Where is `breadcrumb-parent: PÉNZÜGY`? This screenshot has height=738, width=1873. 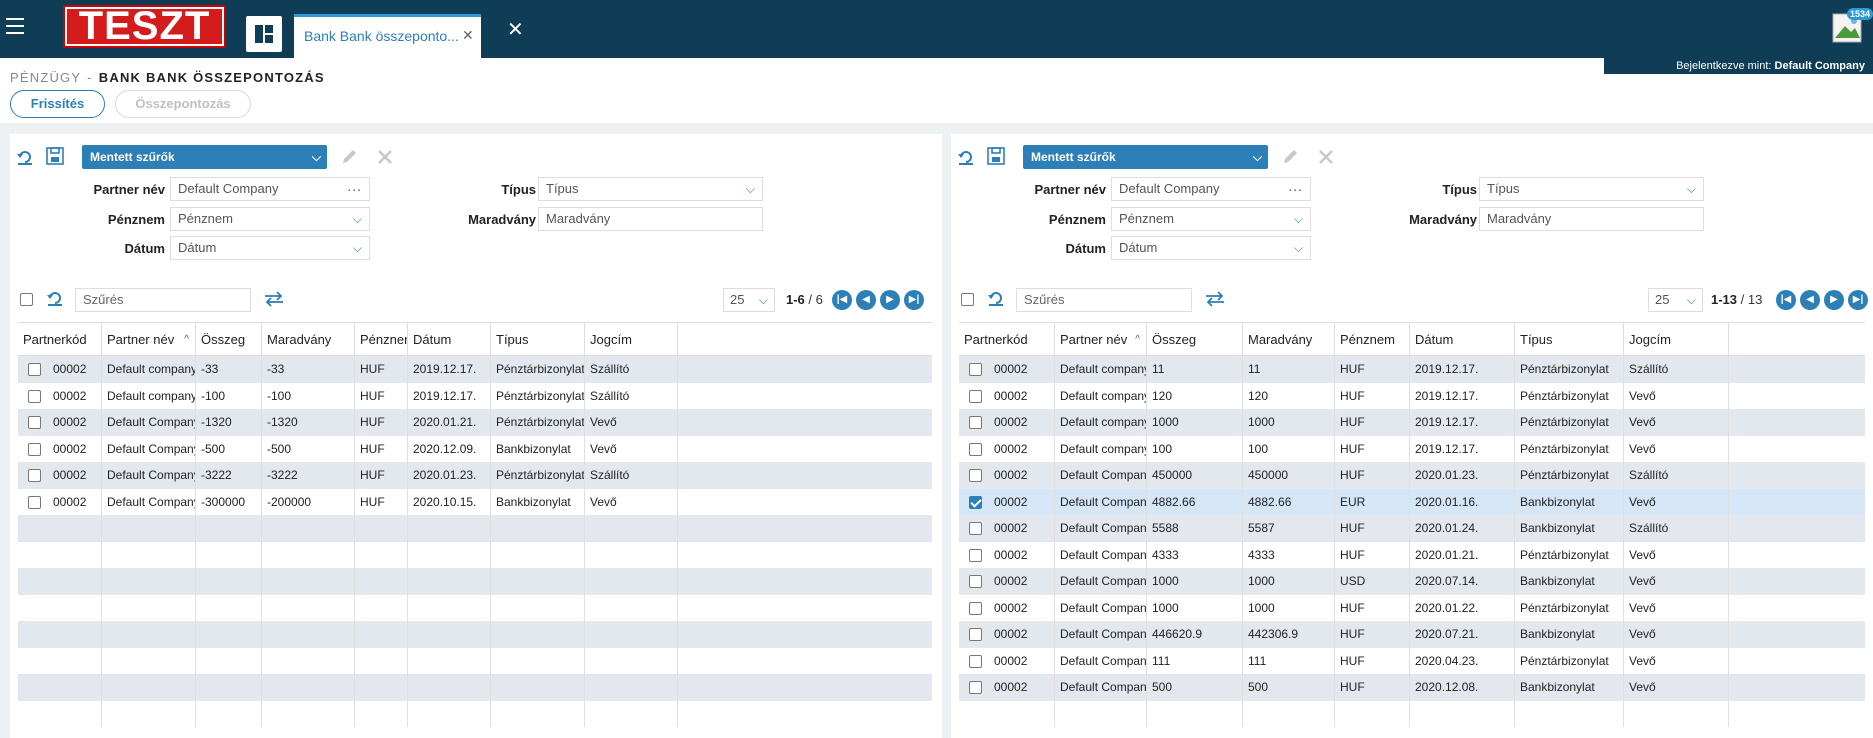 breadcrumb-parent: PÉNZÜGY is located at coordinates (45, 77).